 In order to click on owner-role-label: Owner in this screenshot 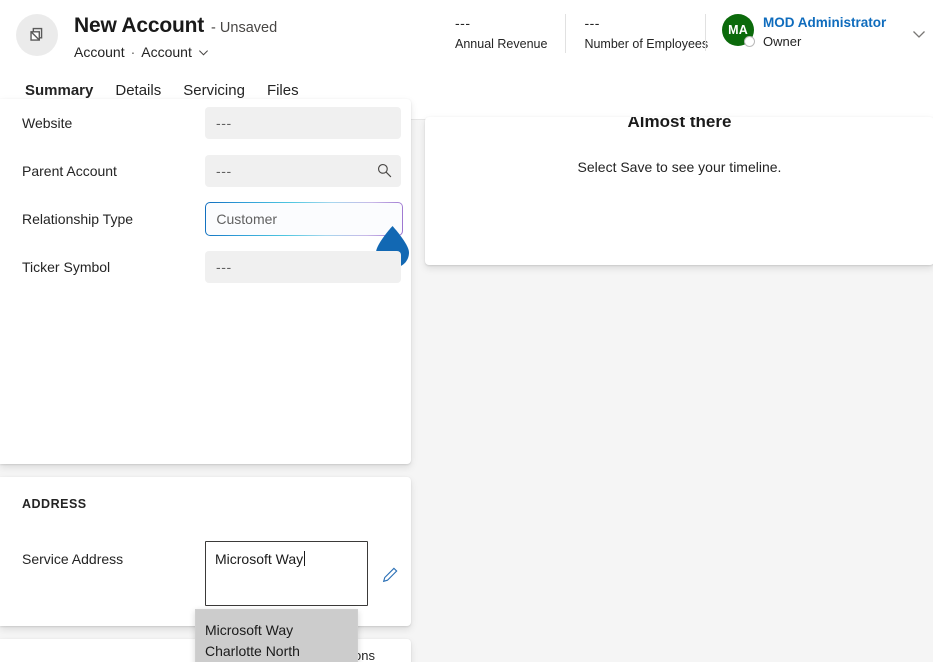, I will do `click(782, 41)`.